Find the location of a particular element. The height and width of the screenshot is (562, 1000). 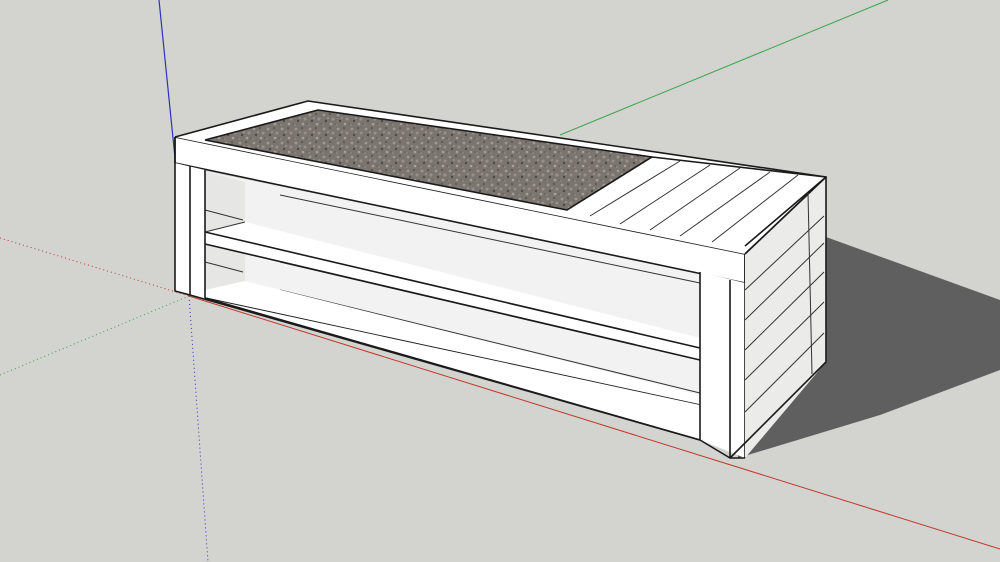

green-axis-line is located at coordinates (724, 68).